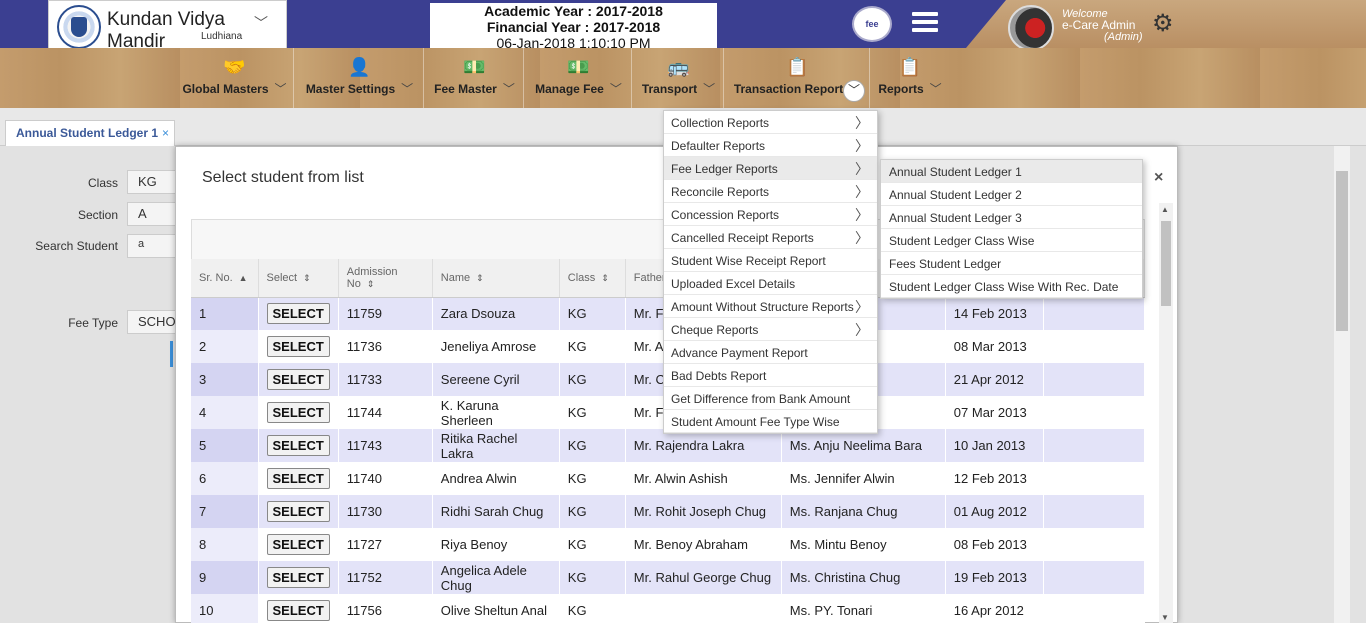 The width and height of the screenshot is (1366, 623). I want to click on submenu-item-annual-student-ledger-1: Annual Student Ledger 1, so click(1011, 171).